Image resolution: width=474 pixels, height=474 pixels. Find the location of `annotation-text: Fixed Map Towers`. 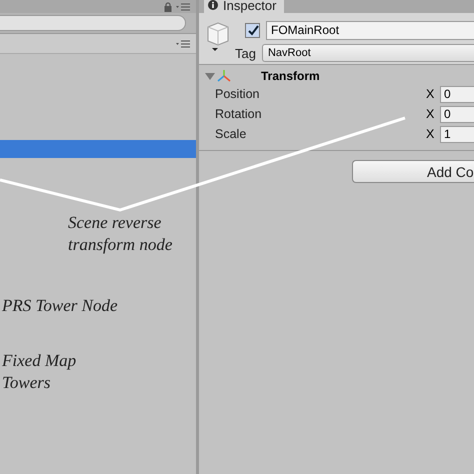

annotation-text: Fixed Map Towers is located at coordinates (40, 372).